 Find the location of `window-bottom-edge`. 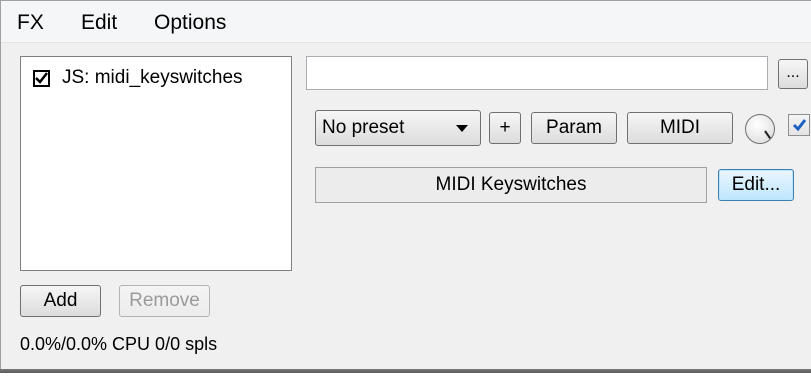

window-bottom-edge is located at coordinates (405, 371).